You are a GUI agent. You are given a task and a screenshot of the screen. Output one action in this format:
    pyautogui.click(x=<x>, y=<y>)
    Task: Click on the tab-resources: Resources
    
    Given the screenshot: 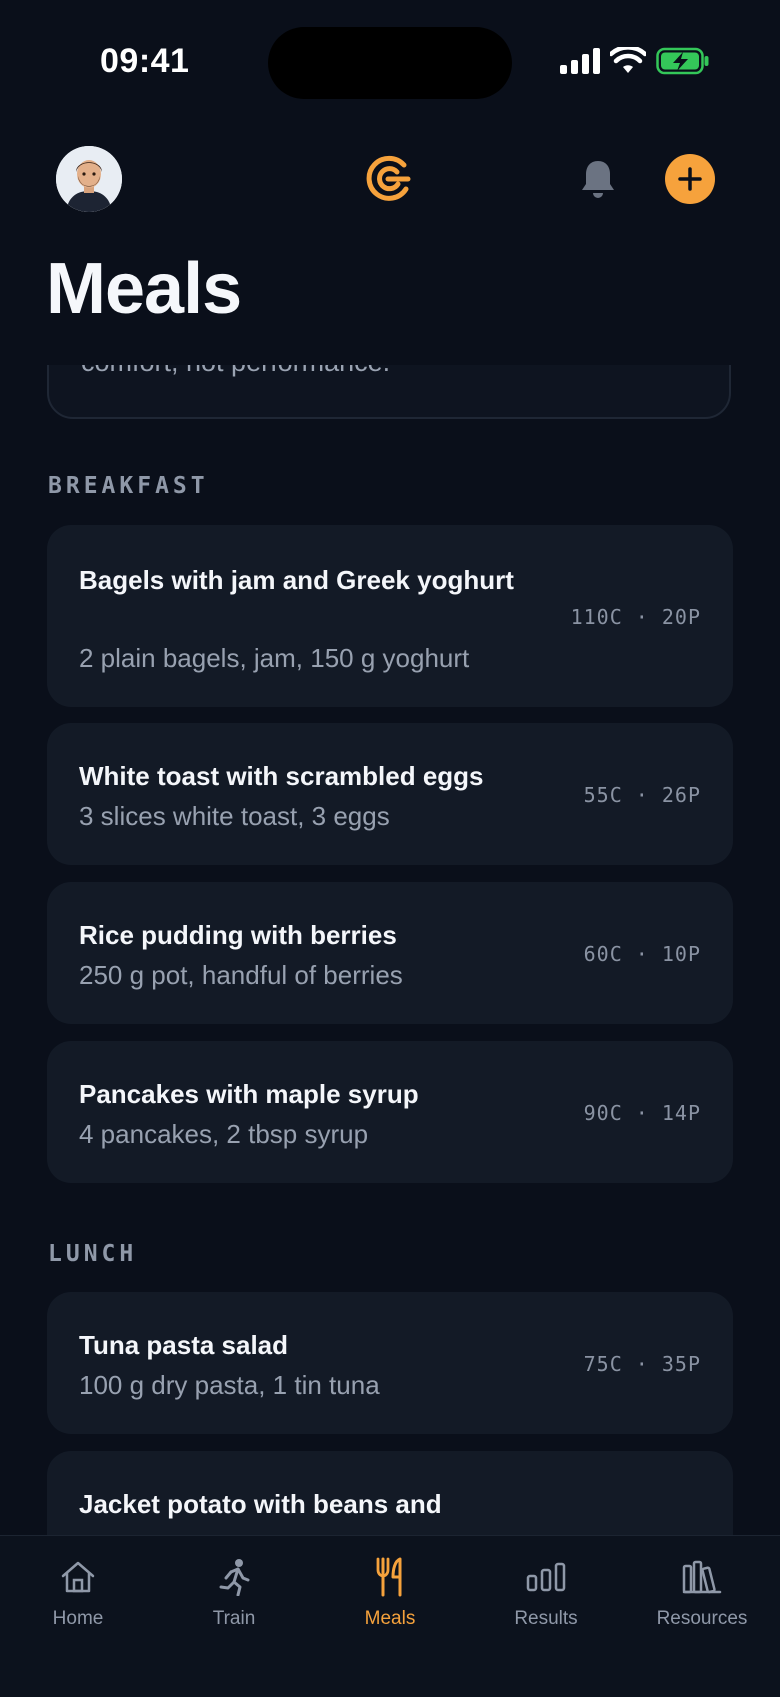 What is the action you would take?
    pyautogui.click(x=702, y=1592)
    